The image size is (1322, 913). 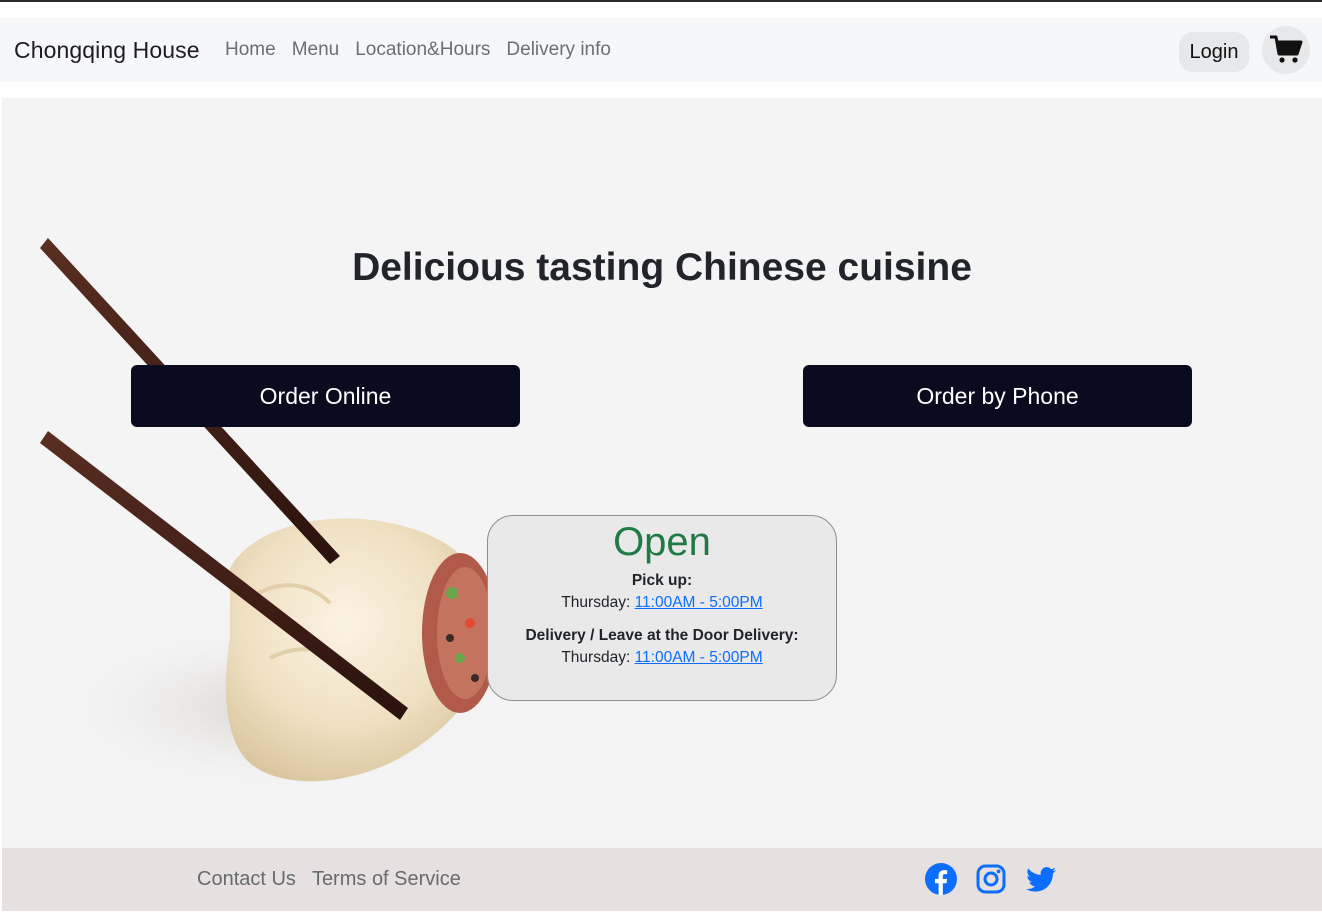 I want to click on nav-links: Home Menu Location&Hours Delivery info, so click(x=418, y=50).